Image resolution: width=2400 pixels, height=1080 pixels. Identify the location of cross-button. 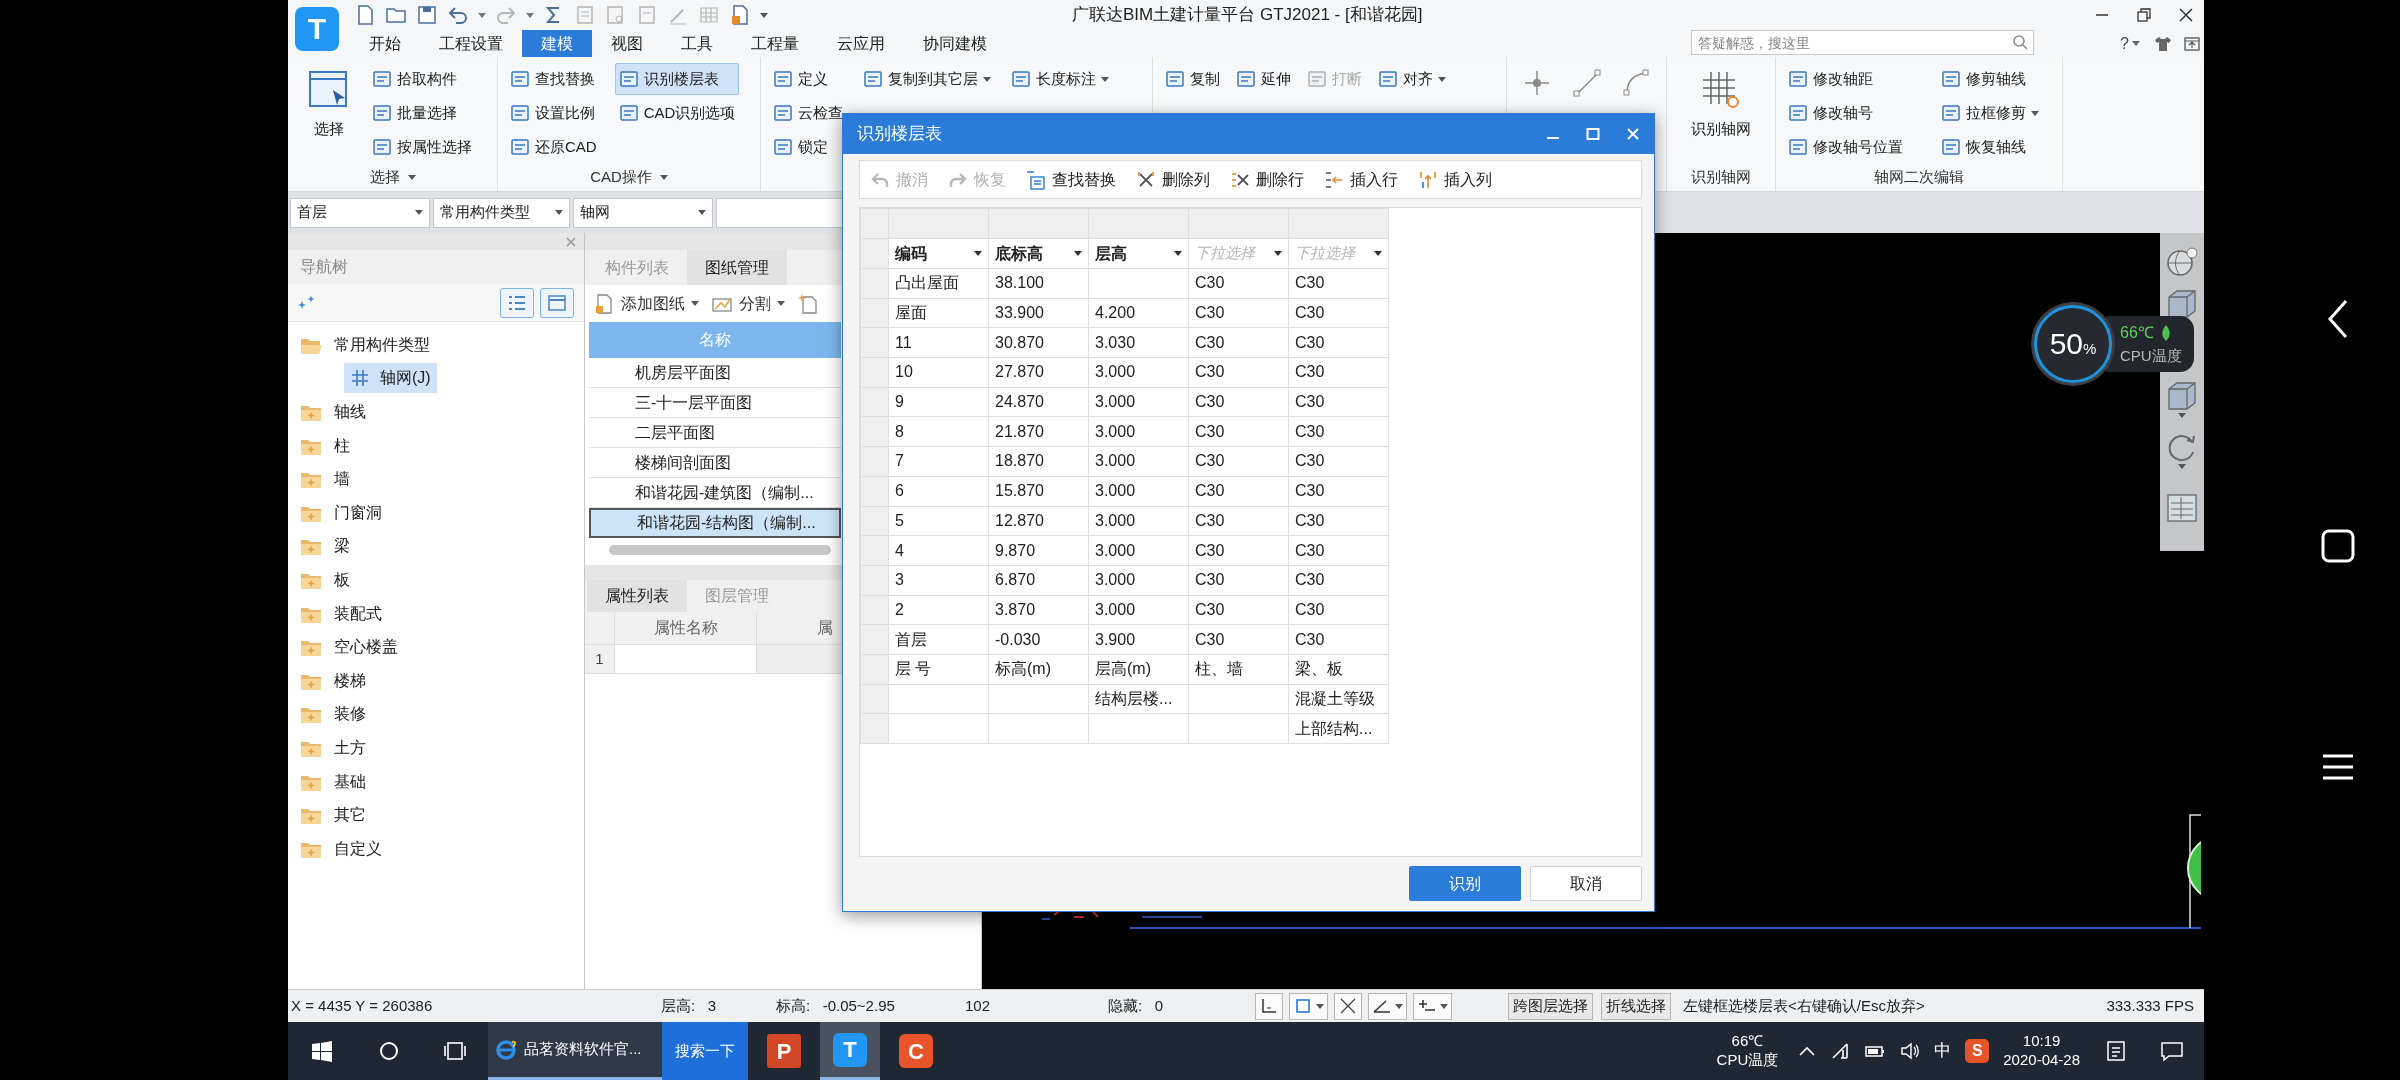
(1348, 1006).